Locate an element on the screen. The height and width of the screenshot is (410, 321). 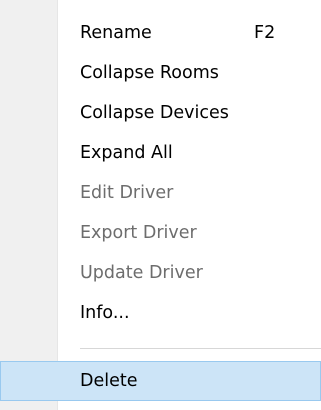
menu-item-collapse-devices: Collapse Devices is located at coordinates (160, 113).